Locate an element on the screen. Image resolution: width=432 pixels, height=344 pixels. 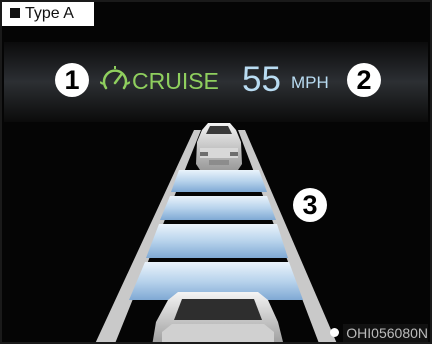
type-label: Type A is located at coordinates (48, 14).